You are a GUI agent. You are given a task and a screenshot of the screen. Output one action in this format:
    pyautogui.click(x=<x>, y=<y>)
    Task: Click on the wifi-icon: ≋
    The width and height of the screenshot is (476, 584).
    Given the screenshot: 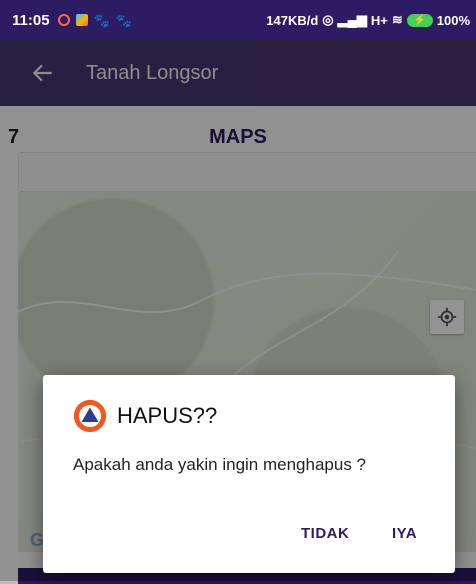 What is the action you would take?
    pyautogui.click(x=397, y=19)
    